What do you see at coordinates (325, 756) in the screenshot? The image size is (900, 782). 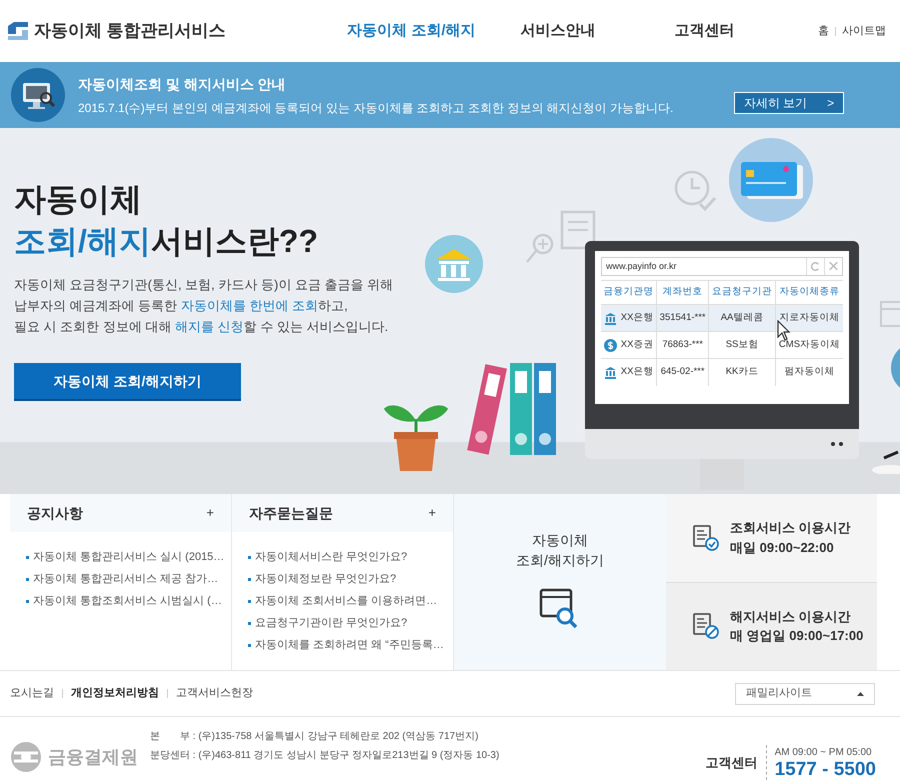 I see `address-text: 분당센터 : (우)463-811 경기도 성남시 분당구 정자일로213번길 9 (정자동 10-3)` at bounding box center [325, 756].